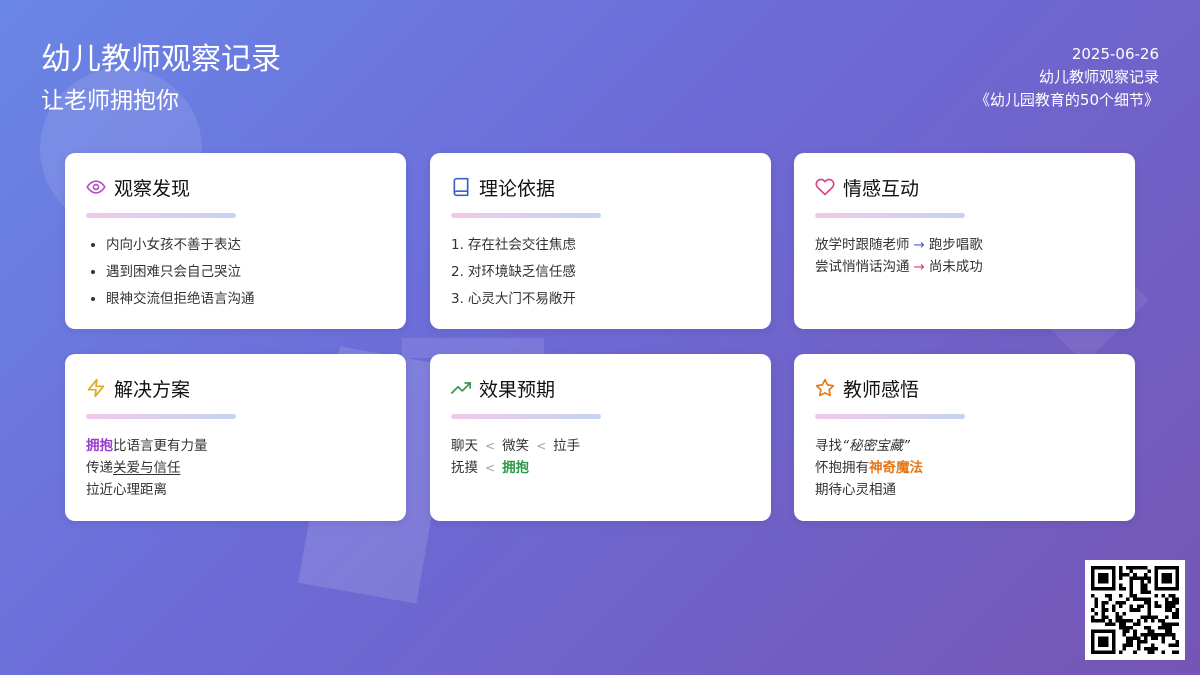 Image resolution: width=1200 pixels, height=675 pixels. What do you see at coordinates (126, 490) in the screenshot?
I see `text-line: 拉近心理距离` at bounding box center [126, 490].